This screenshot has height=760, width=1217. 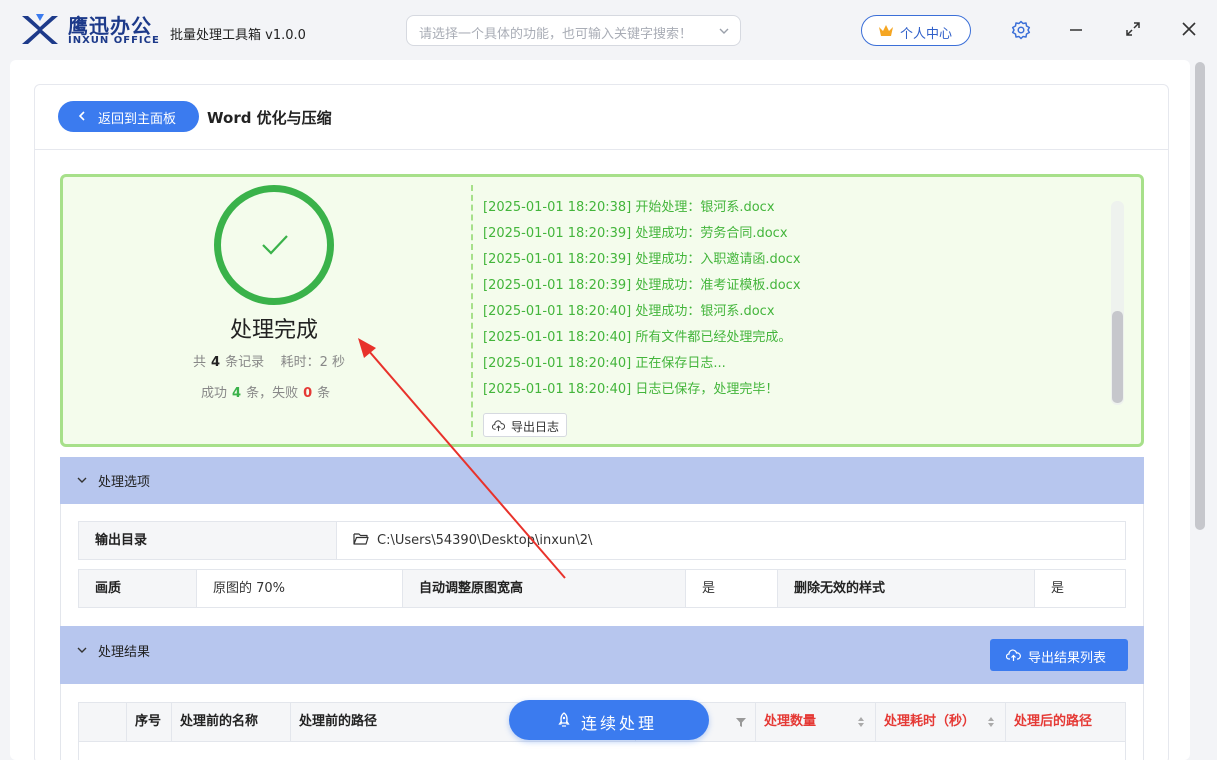 What do you see at coordinates (732, 588) in the screenshot?
I see `auto-resize-value: 是` at bounding box center [732, 588].